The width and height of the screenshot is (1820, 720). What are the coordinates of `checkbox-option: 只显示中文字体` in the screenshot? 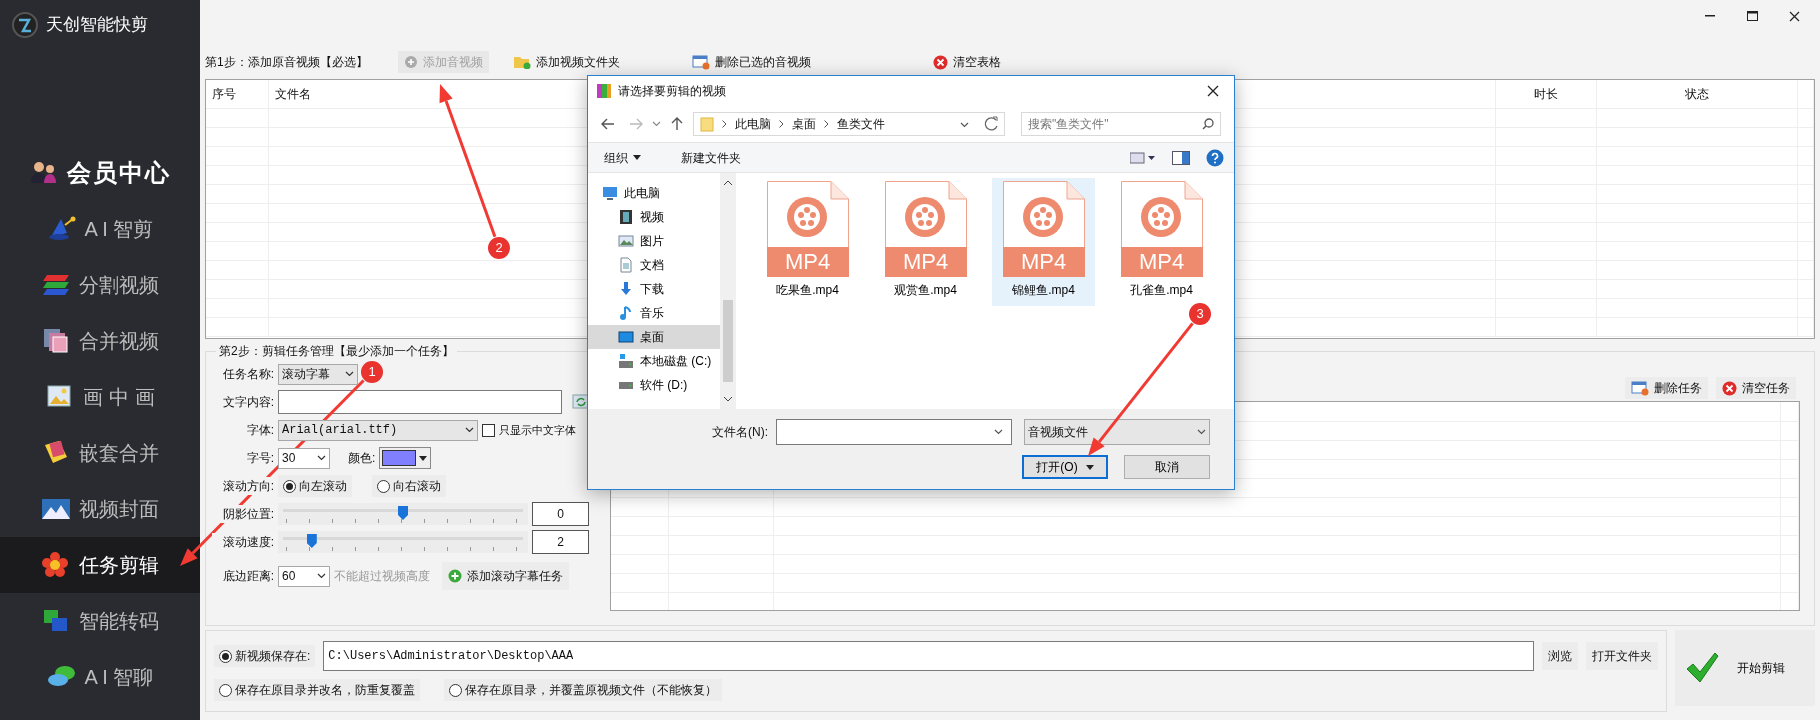 It's located at (529, 430).